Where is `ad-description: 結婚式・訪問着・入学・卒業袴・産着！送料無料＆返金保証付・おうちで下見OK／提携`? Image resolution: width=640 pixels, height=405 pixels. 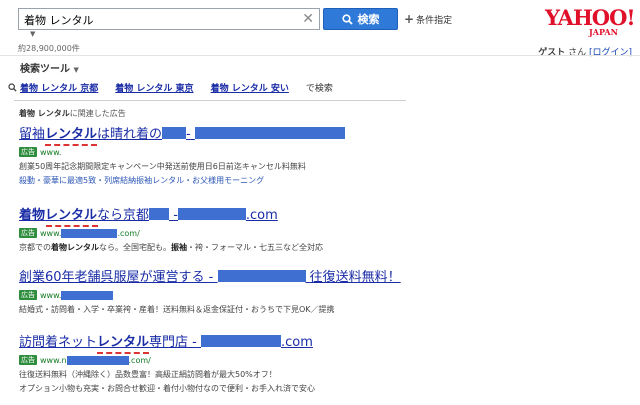 ad-description: 結婚式・訪問着・入学・卒業袴・産着！送料無料＆返金保証付・おうちで下見OK／提携 is located at coordinates (177, 309).